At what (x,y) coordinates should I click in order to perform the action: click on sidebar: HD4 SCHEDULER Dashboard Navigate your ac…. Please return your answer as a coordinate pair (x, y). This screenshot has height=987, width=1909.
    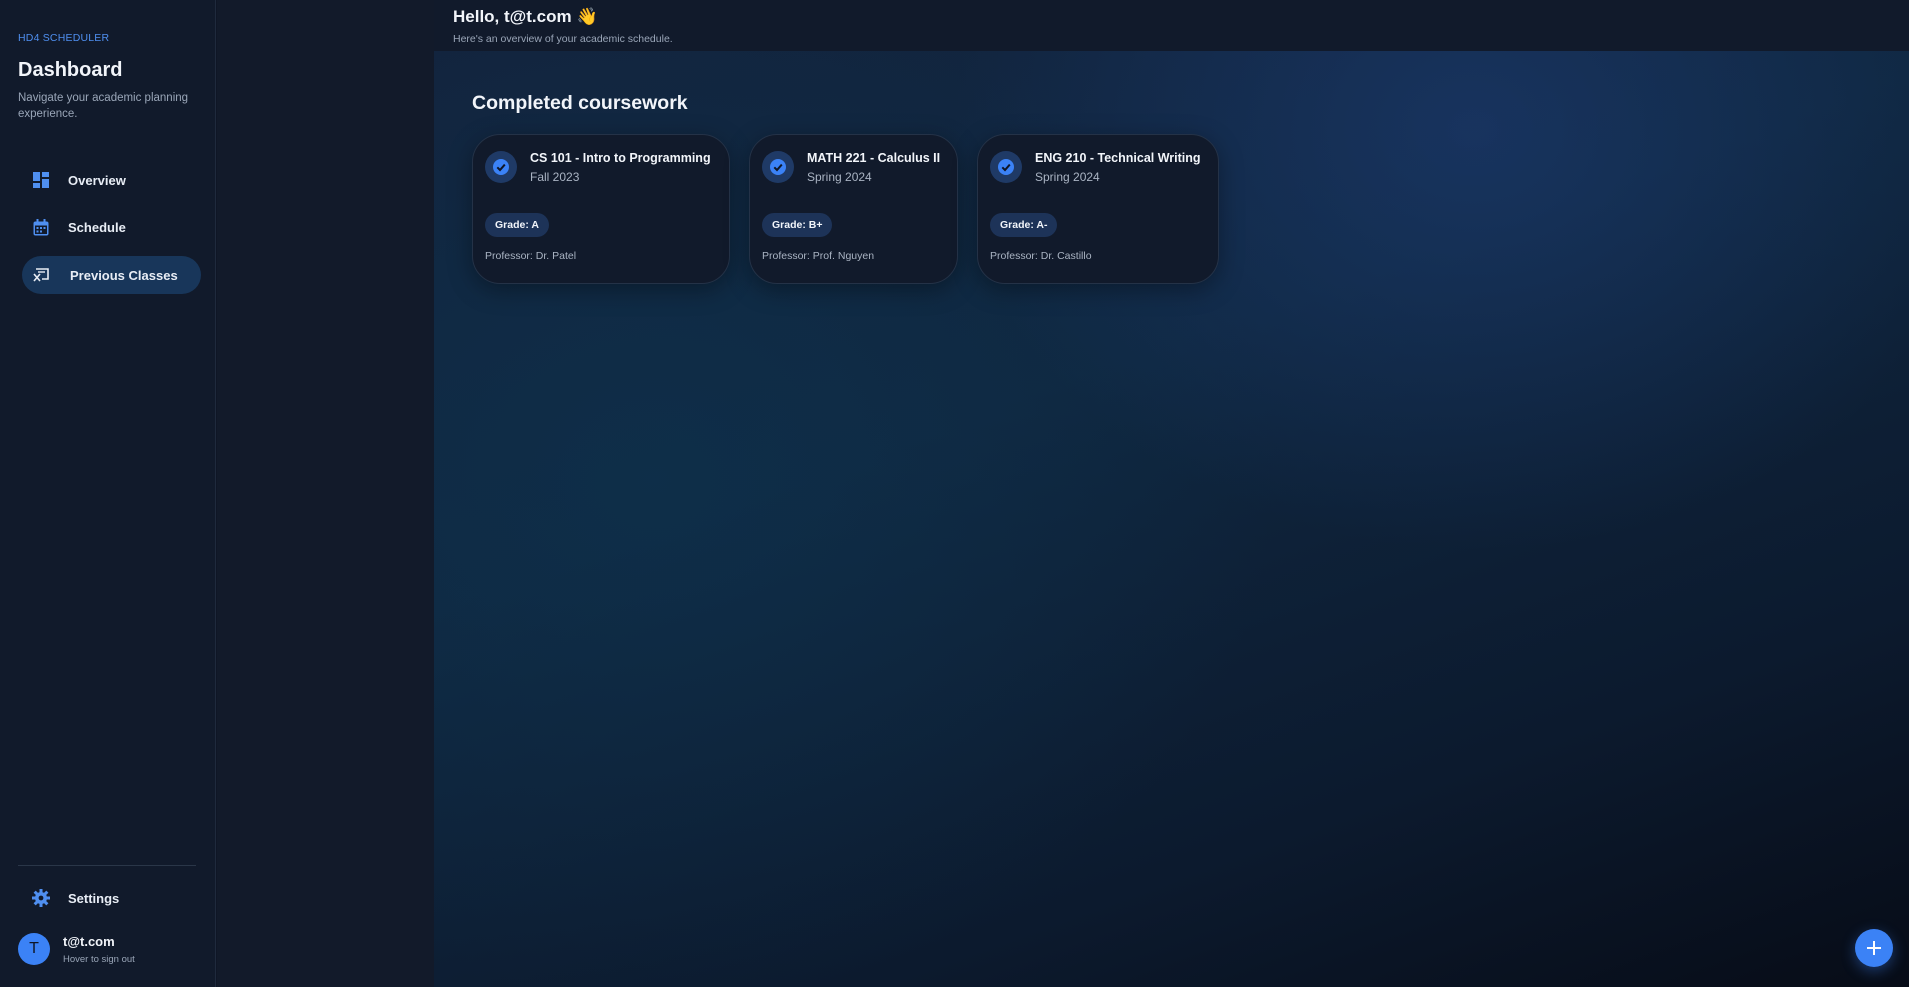
    Looking at the image, I should click on (108, 493).